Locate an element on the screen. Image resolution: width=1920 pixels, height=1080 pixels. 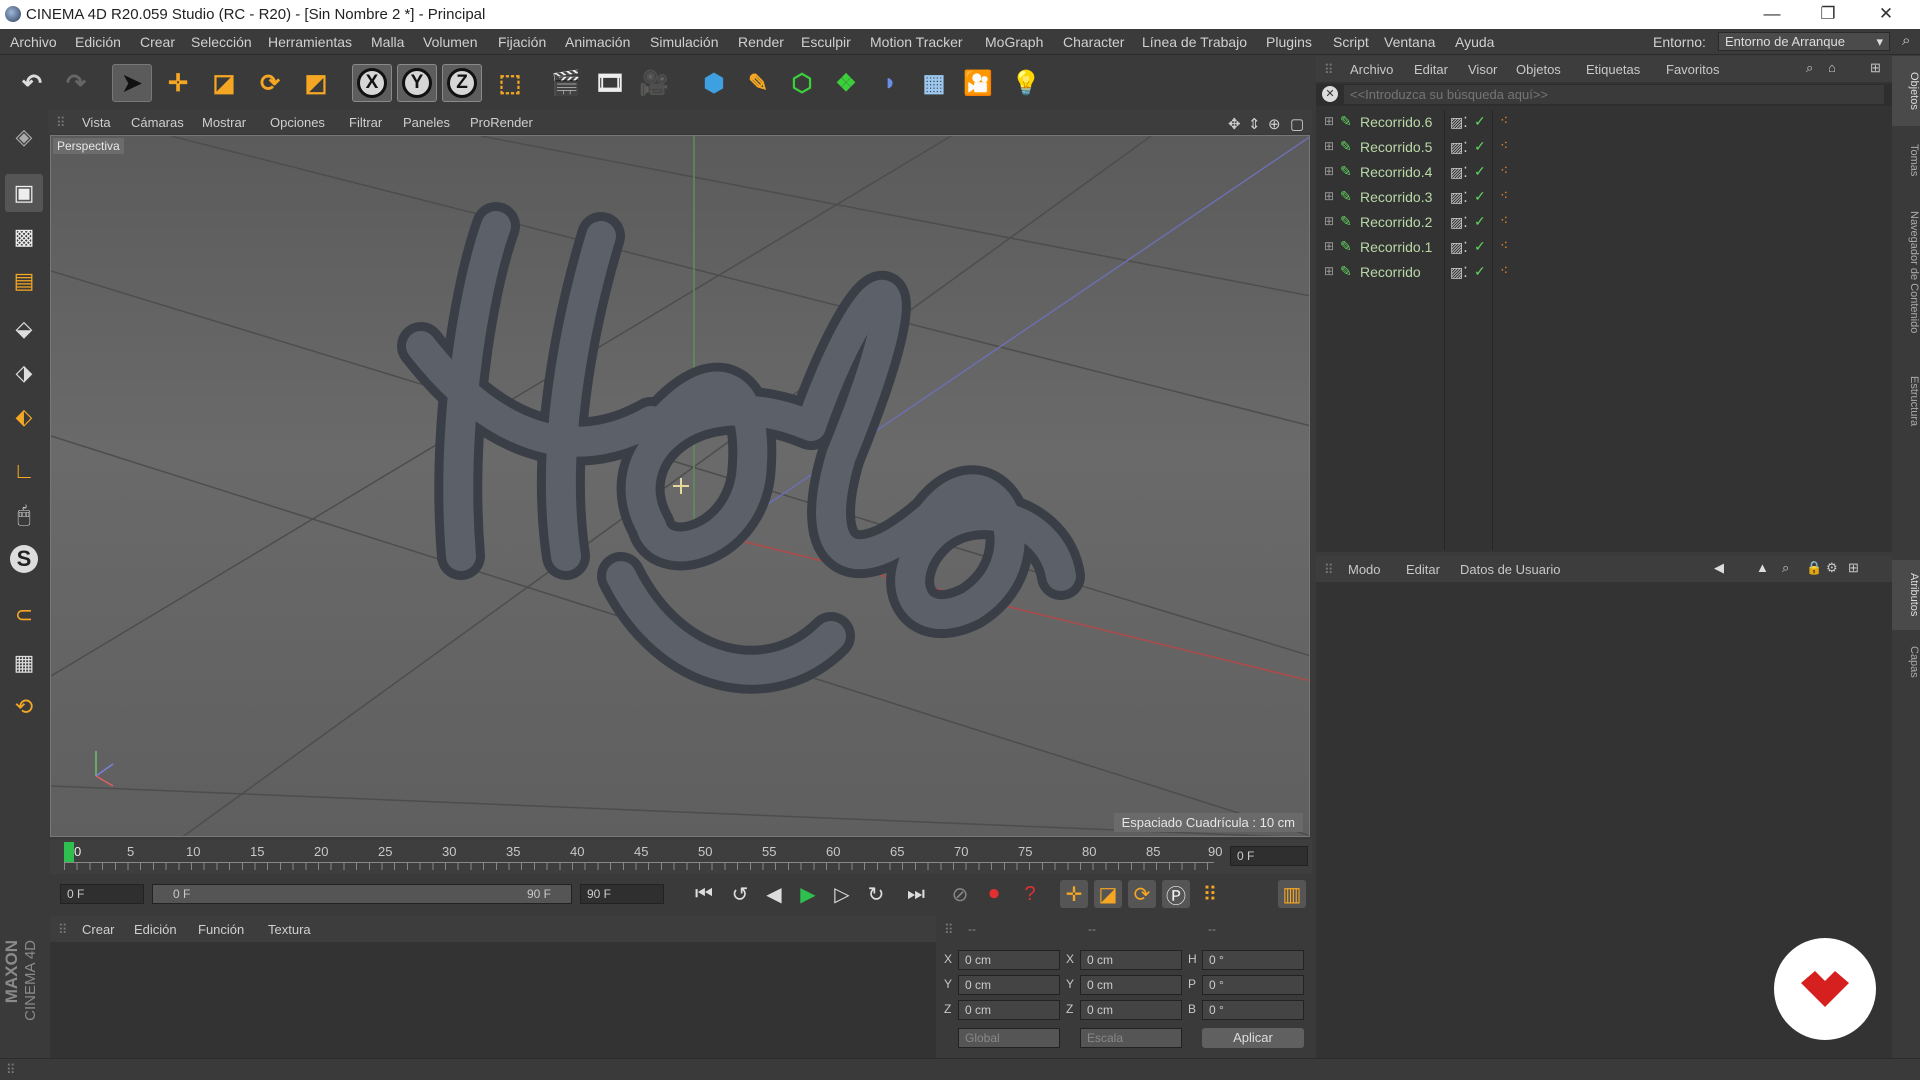
object-name: Recorrido is located at coordinates (1390, 272).